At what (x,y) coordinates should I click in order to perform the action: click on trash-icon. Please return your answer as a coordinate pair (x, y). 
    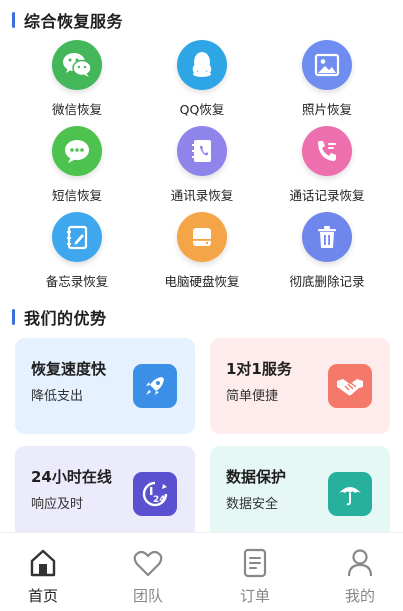
    Looking at the image, I should click on (327, 237).